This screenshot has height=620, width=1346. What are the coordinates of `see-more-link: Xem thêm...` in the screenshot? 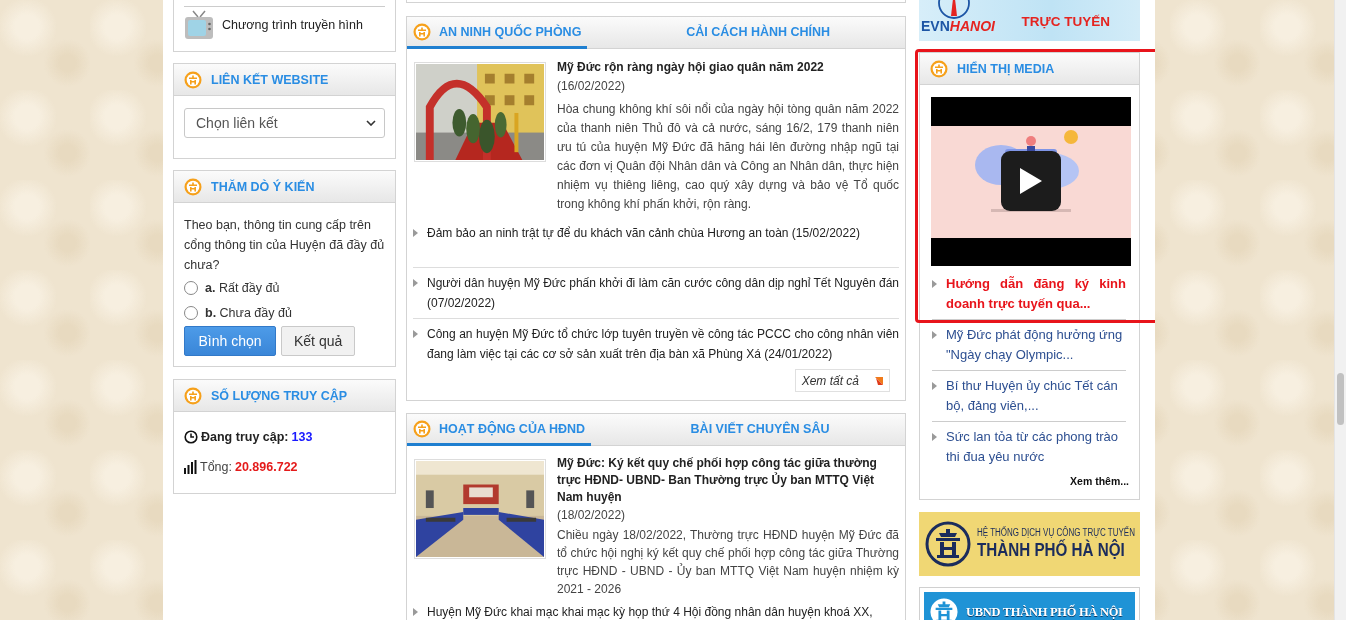 It's located at (1099, 481).